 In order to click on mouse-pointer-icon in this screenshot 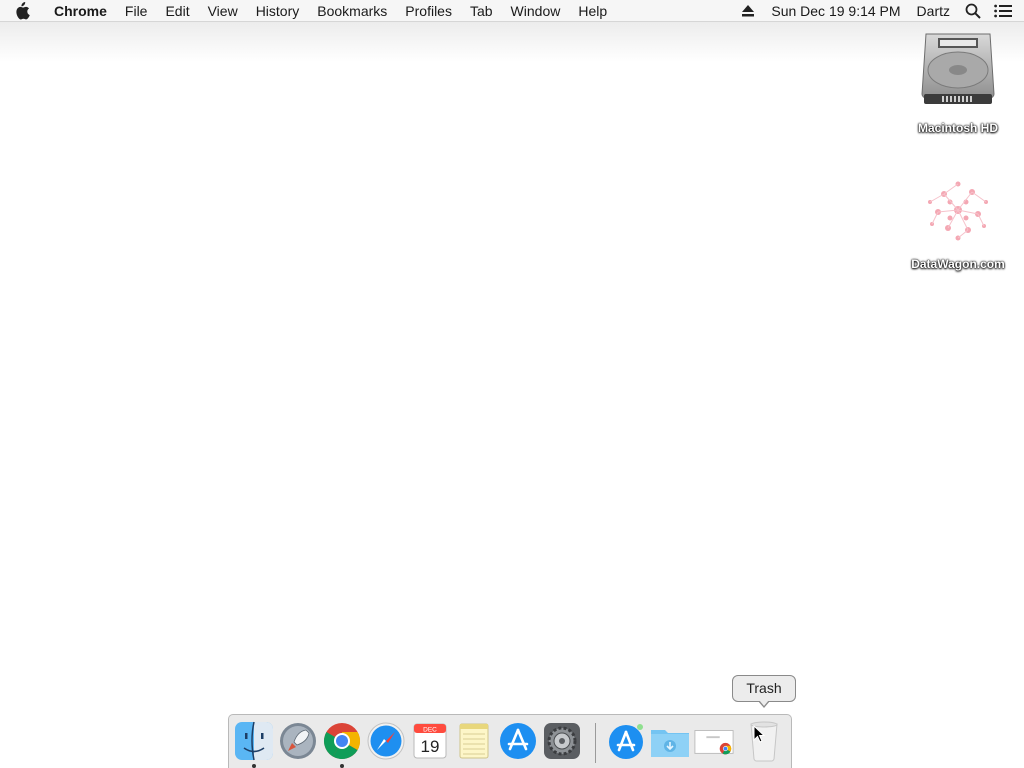, I will do `click(759, 736)`.